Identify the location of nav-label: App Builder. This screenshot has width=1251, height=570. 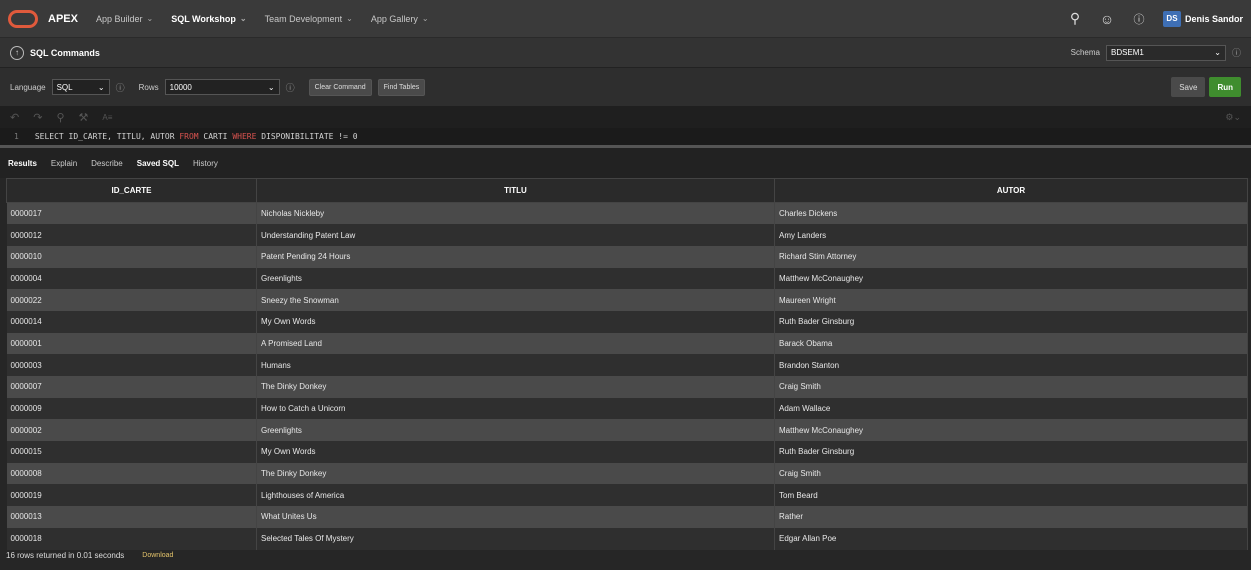
(119, 18).